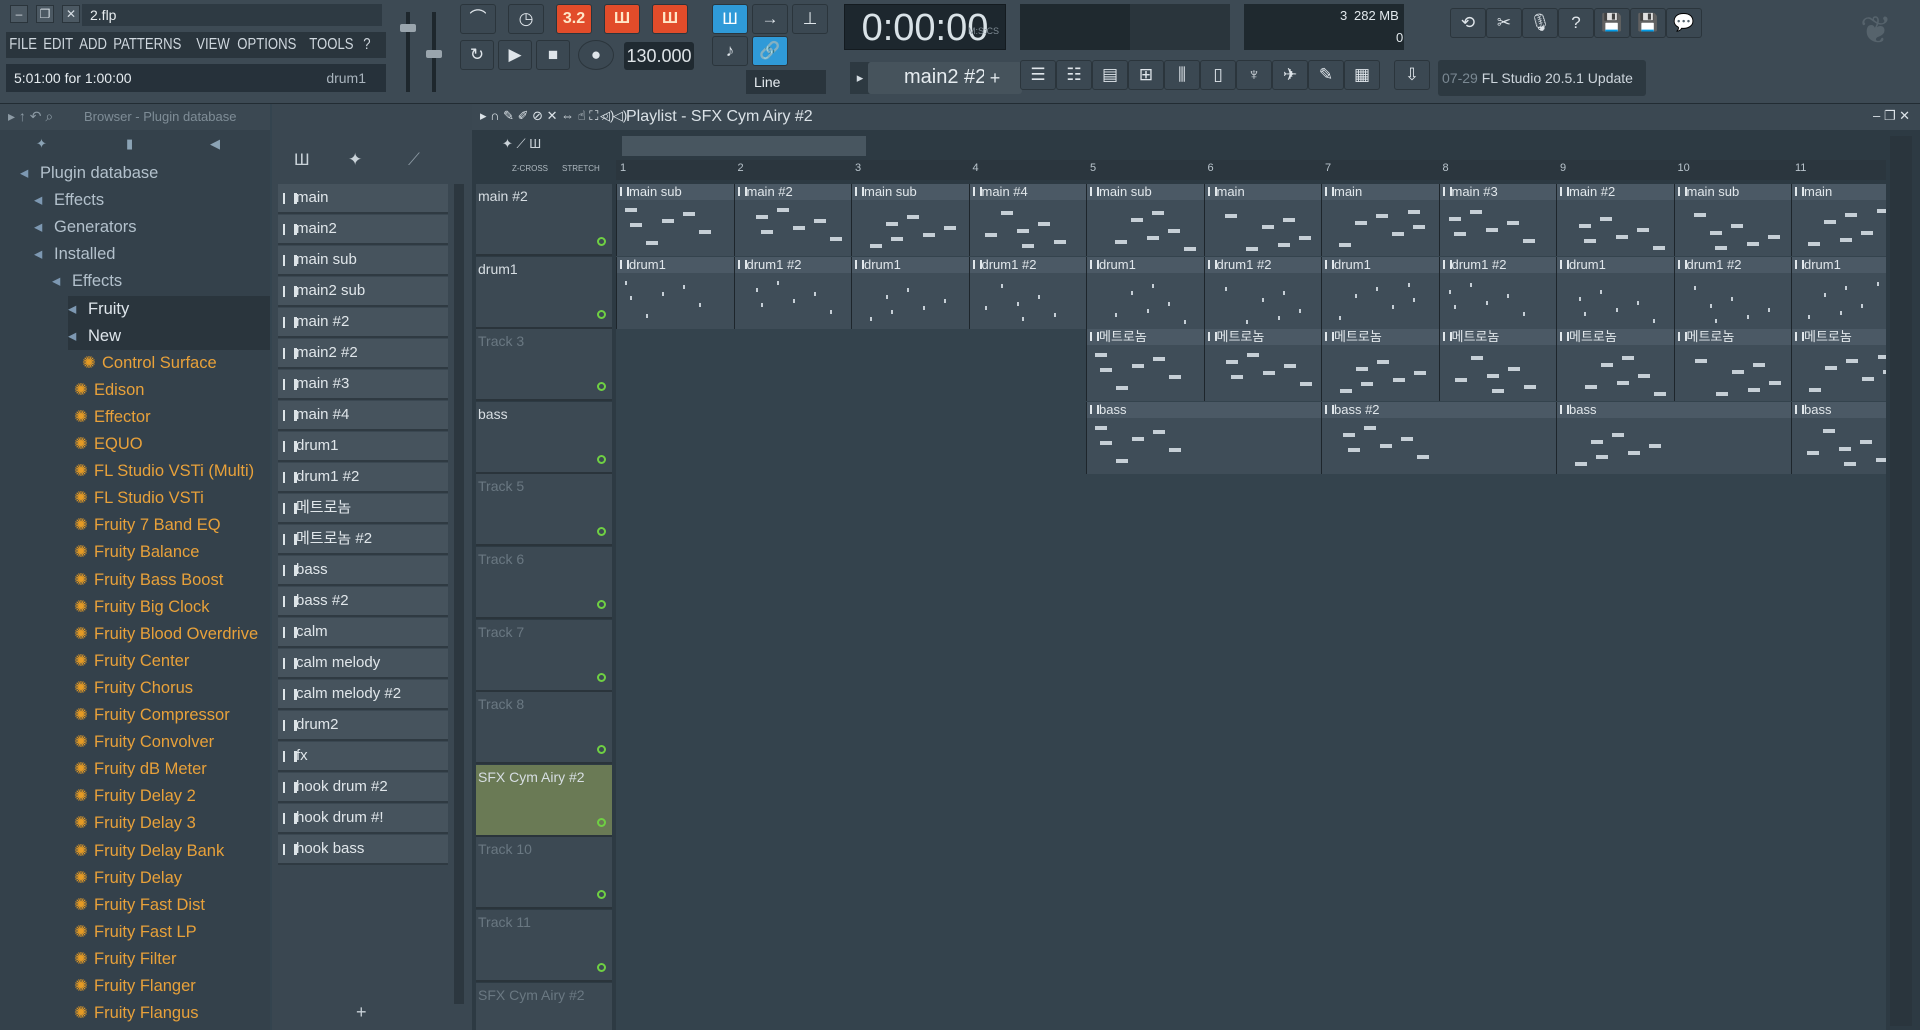 This screenshot has width=1920, height=1030. Describe the element at coordinates (1891, 116) in the screenshot. I see `playlist-window-controls: – ❐ ✕` at that location.